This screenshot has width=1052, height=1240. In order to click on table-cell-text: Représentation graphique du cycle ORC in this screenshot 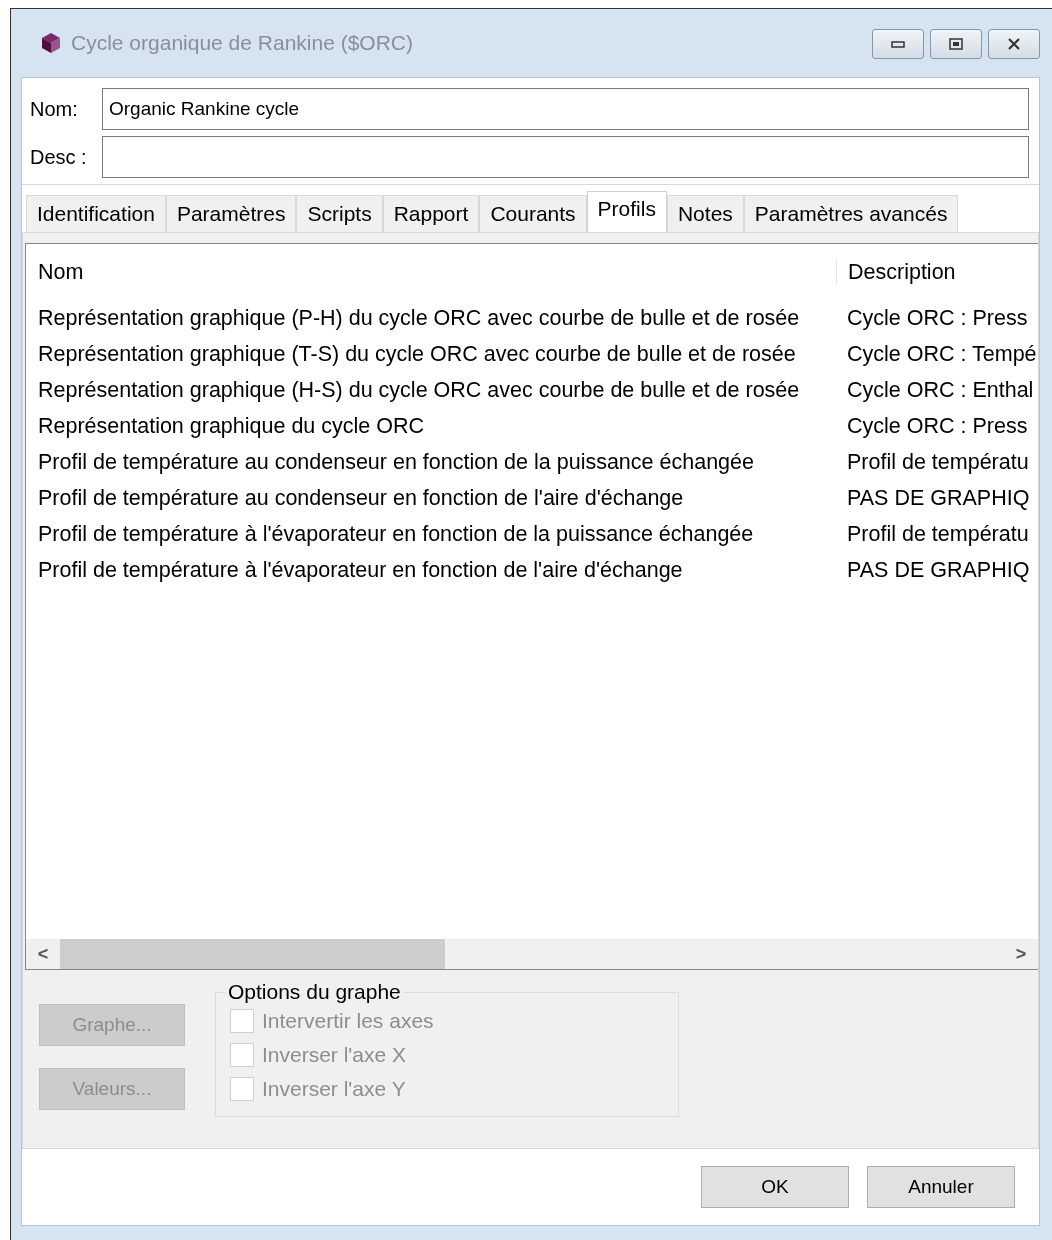, I will do `click(231, 426)`.